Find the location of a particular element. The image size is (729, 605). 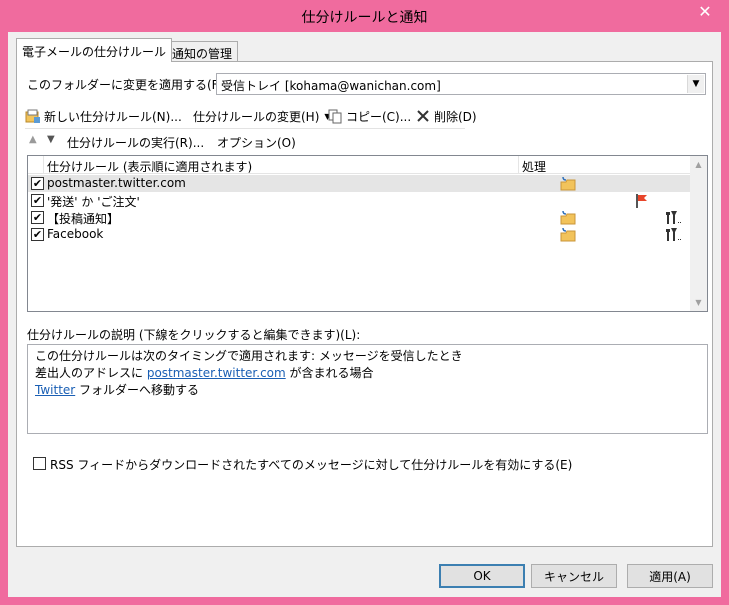

move-down-icon: ▼ is located at coordinates (51, 139).